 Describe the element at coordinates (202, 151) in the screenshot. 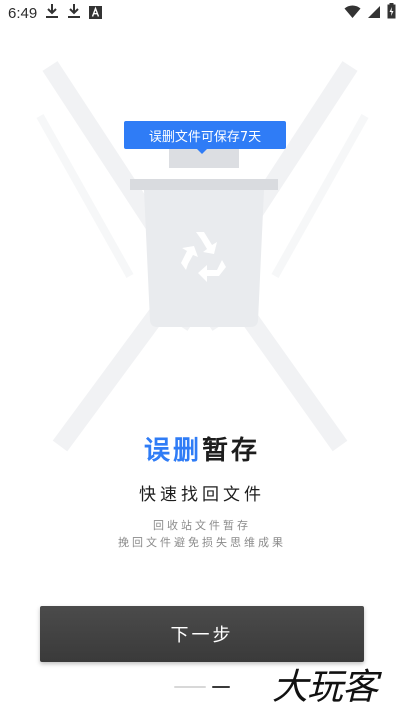

I see `tooltip-tail` at that location.